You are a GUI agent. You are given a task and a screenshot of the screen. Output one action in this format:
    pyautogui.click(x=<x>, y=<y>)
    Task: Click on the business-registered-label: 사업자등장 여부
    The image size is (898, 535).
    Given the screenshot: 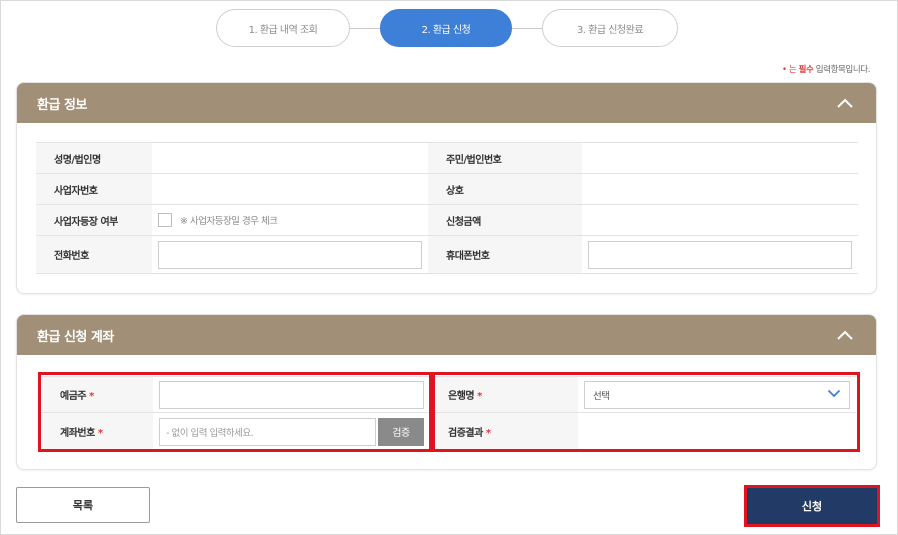 What is the action you would take?
    pyautogui.click(x=94, y=220)
    